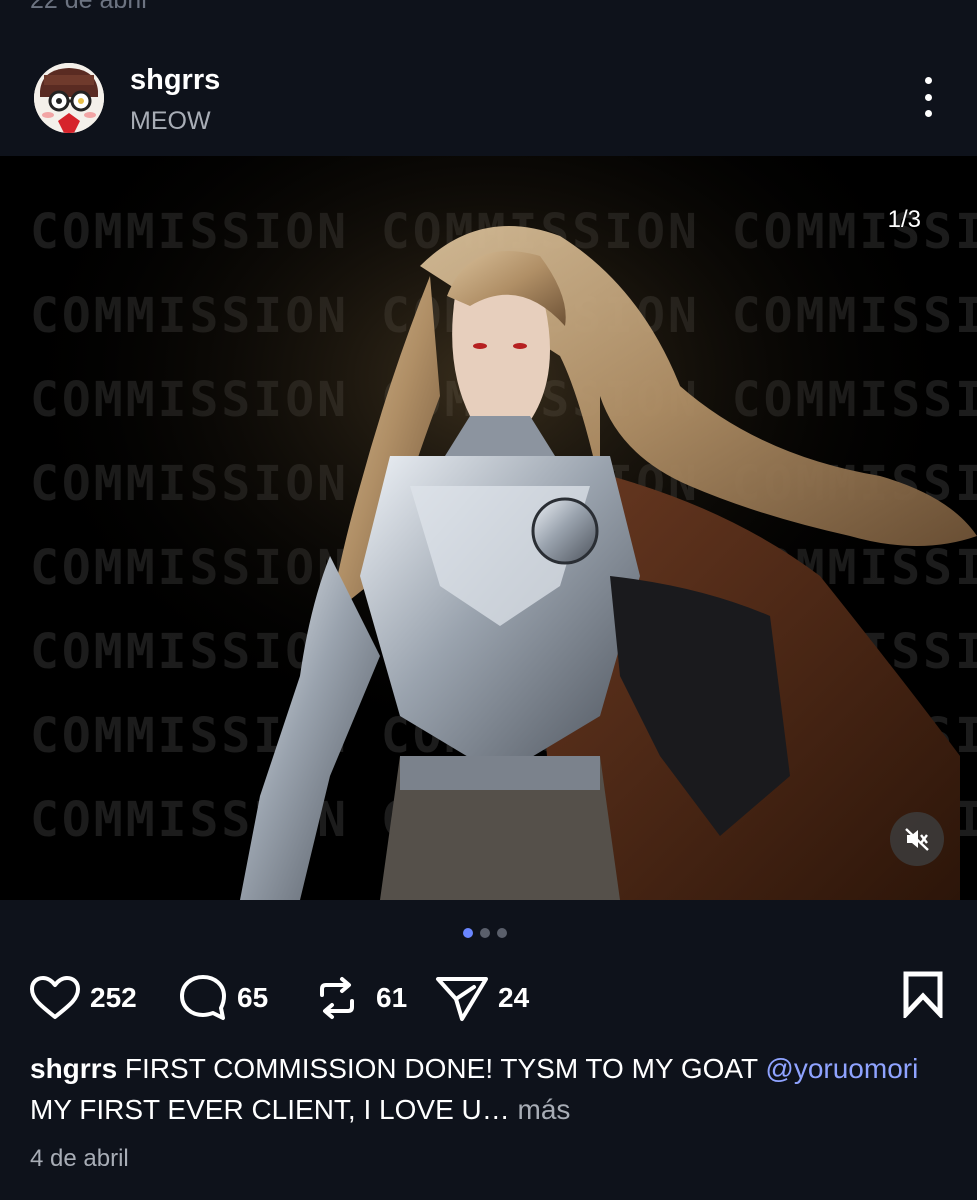  What do you see at coordinates (928, 80) in the screenshot?
I see `more-vertical-icon` at bounding box center [928, 80].